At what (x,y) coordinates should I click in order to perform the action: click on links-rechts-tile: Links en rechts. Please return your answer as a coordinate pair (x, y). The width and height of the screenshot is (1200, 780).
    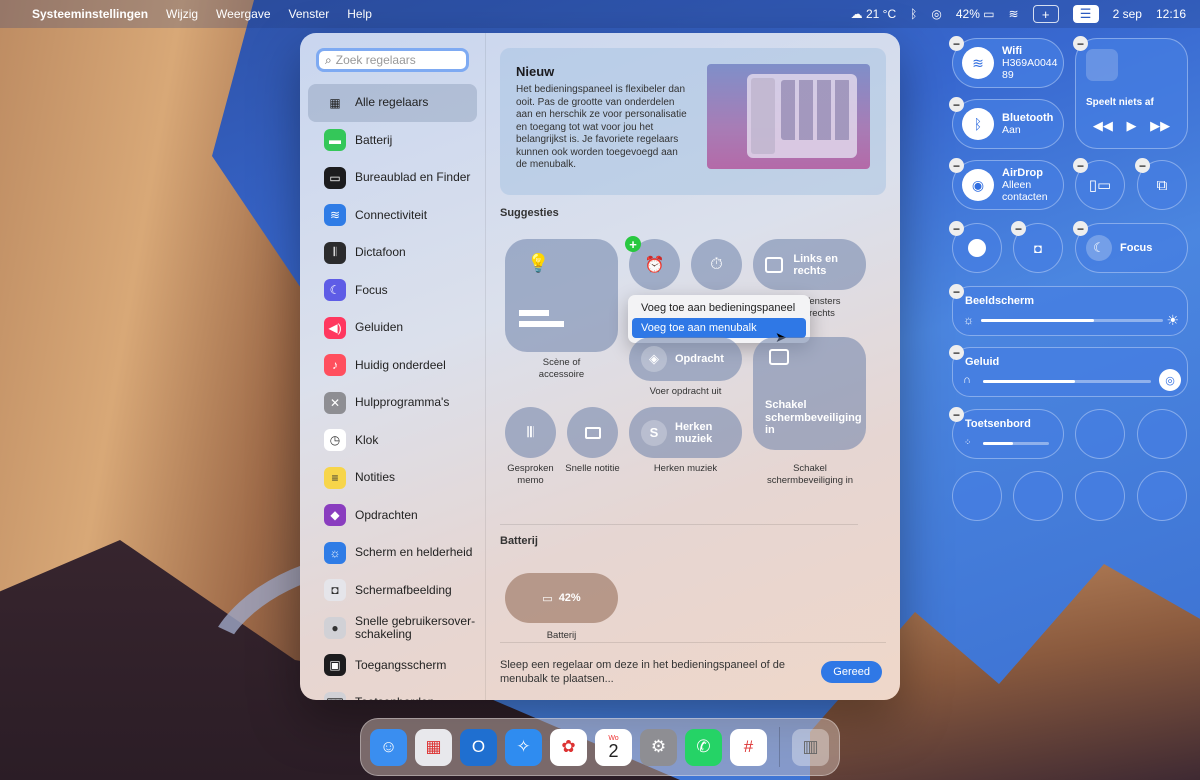
    Looking at the image, I should click on (809, 264).